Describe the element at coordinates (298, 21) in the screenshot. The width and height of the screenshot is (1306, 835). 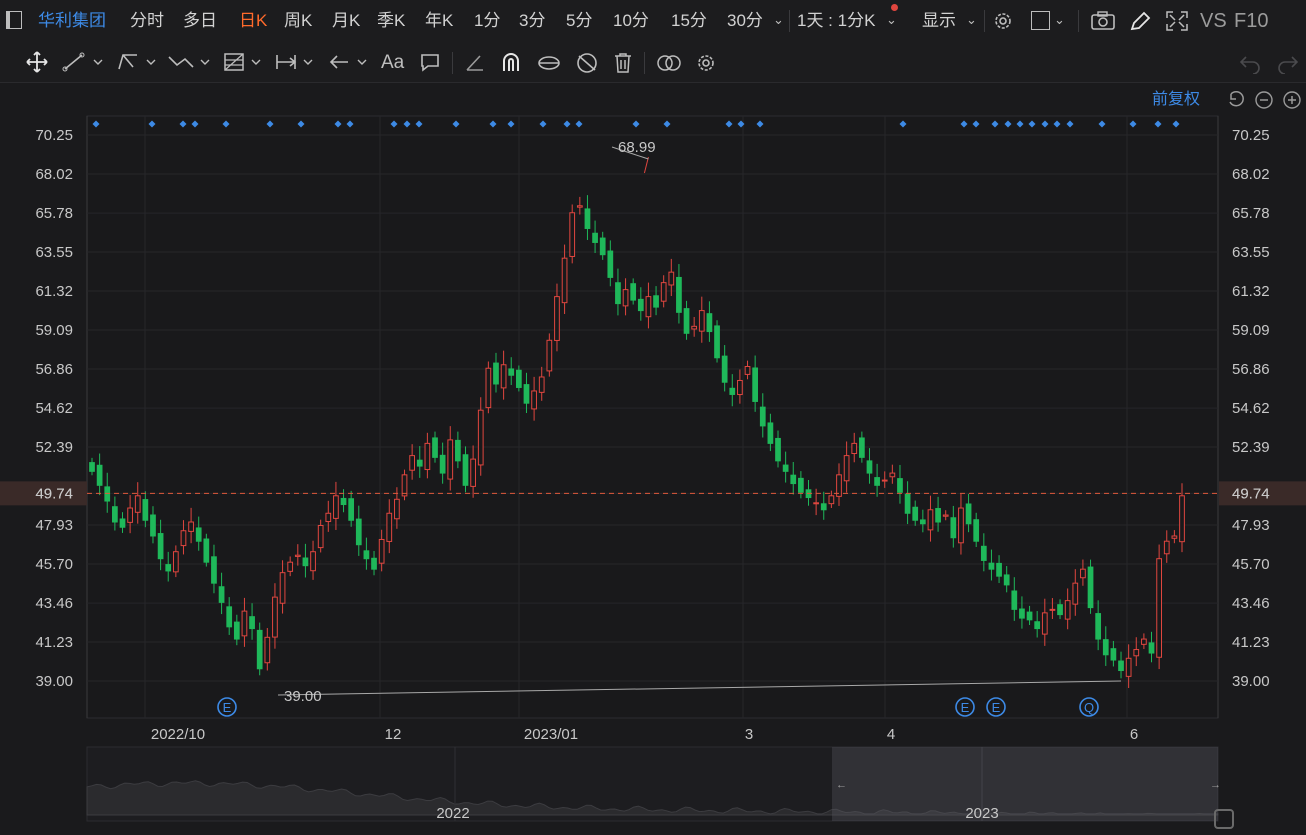
I see `period-tab: 周K` at that location.